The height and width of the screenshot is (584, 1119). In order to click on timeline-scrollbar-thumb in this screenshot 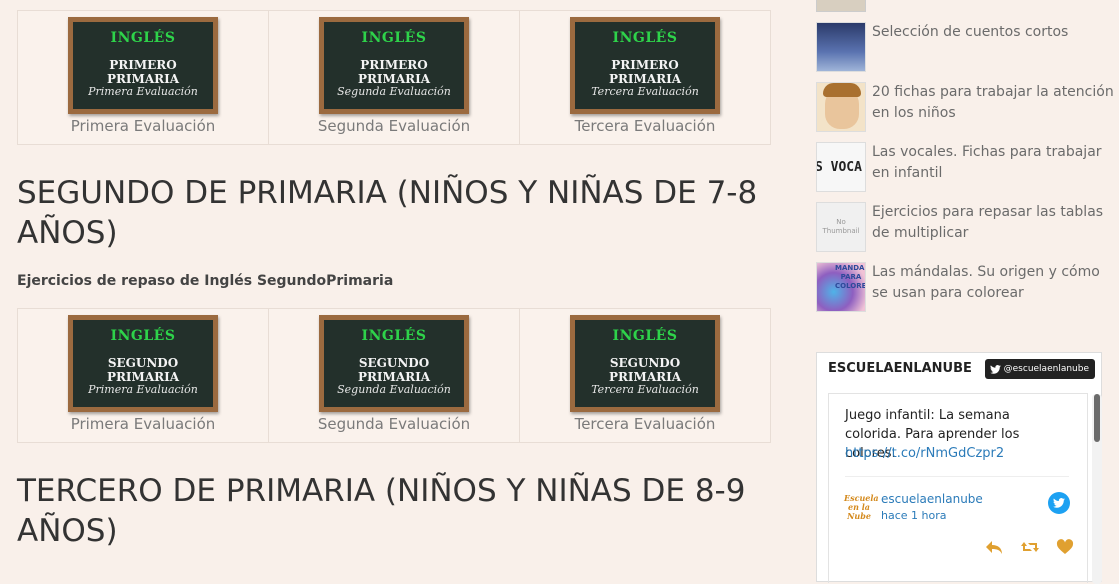, I will do `click(1097, 418)`.